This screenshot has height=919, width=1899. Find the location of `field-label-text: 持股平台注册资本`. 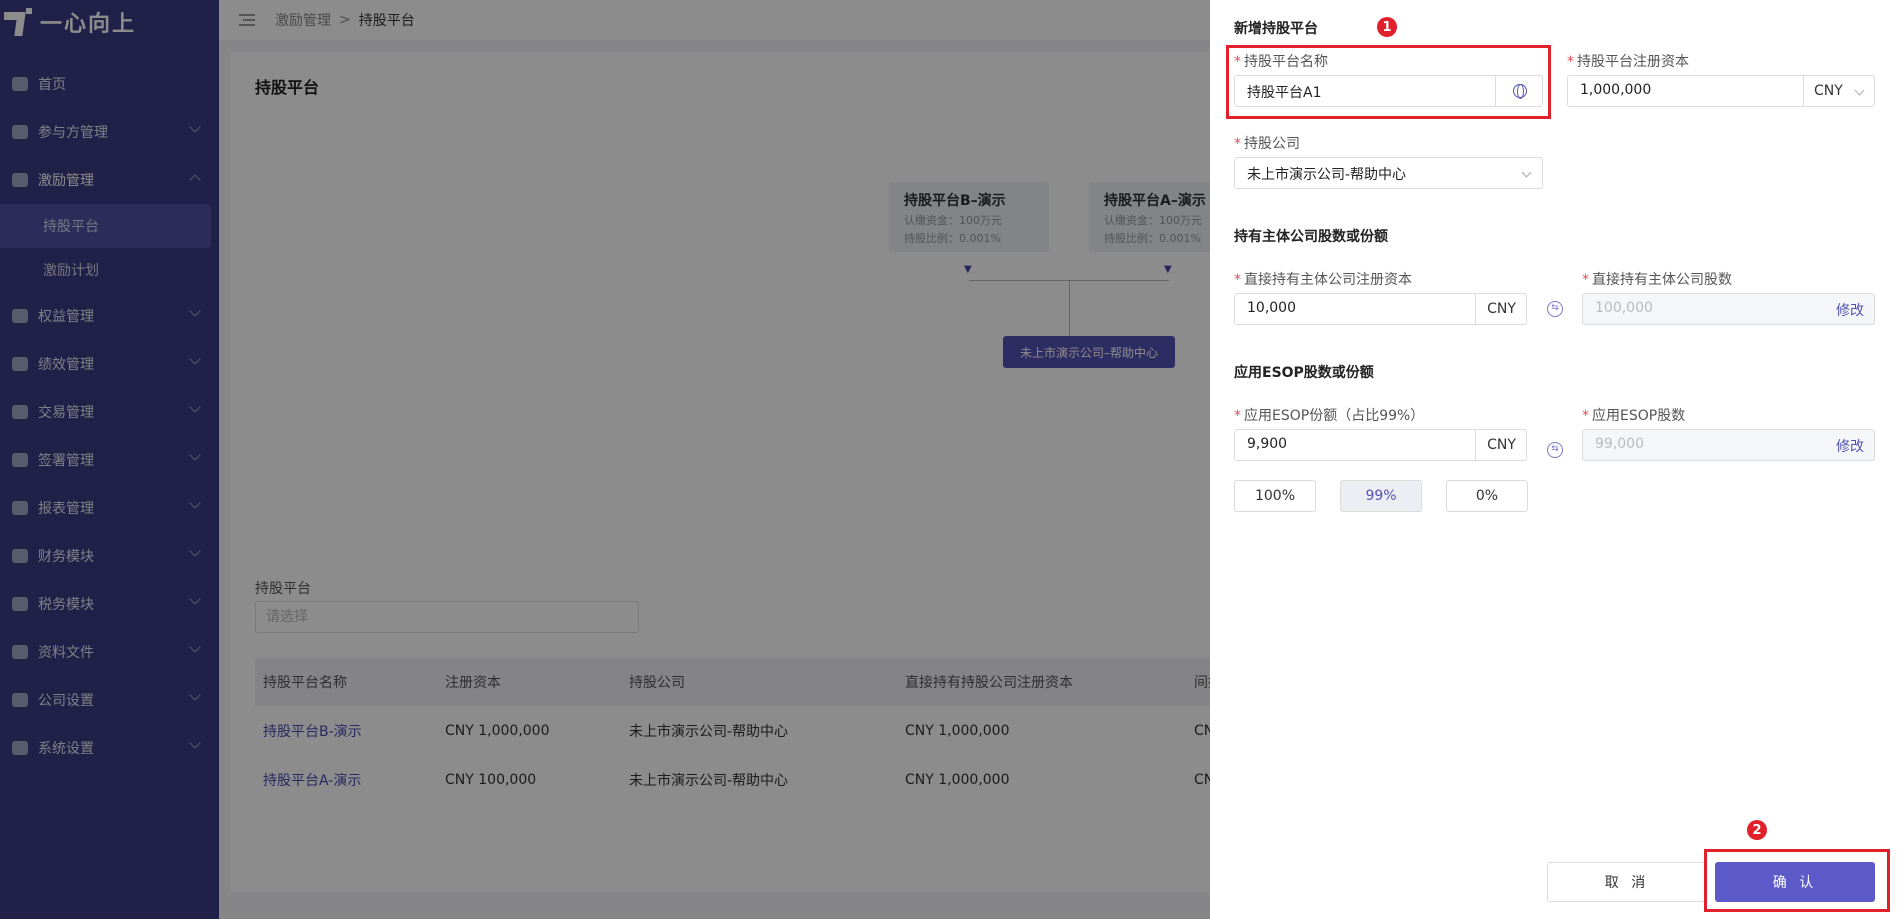

field-label-text: 持股平台注册资本 is located at coordinates (1633, 62).